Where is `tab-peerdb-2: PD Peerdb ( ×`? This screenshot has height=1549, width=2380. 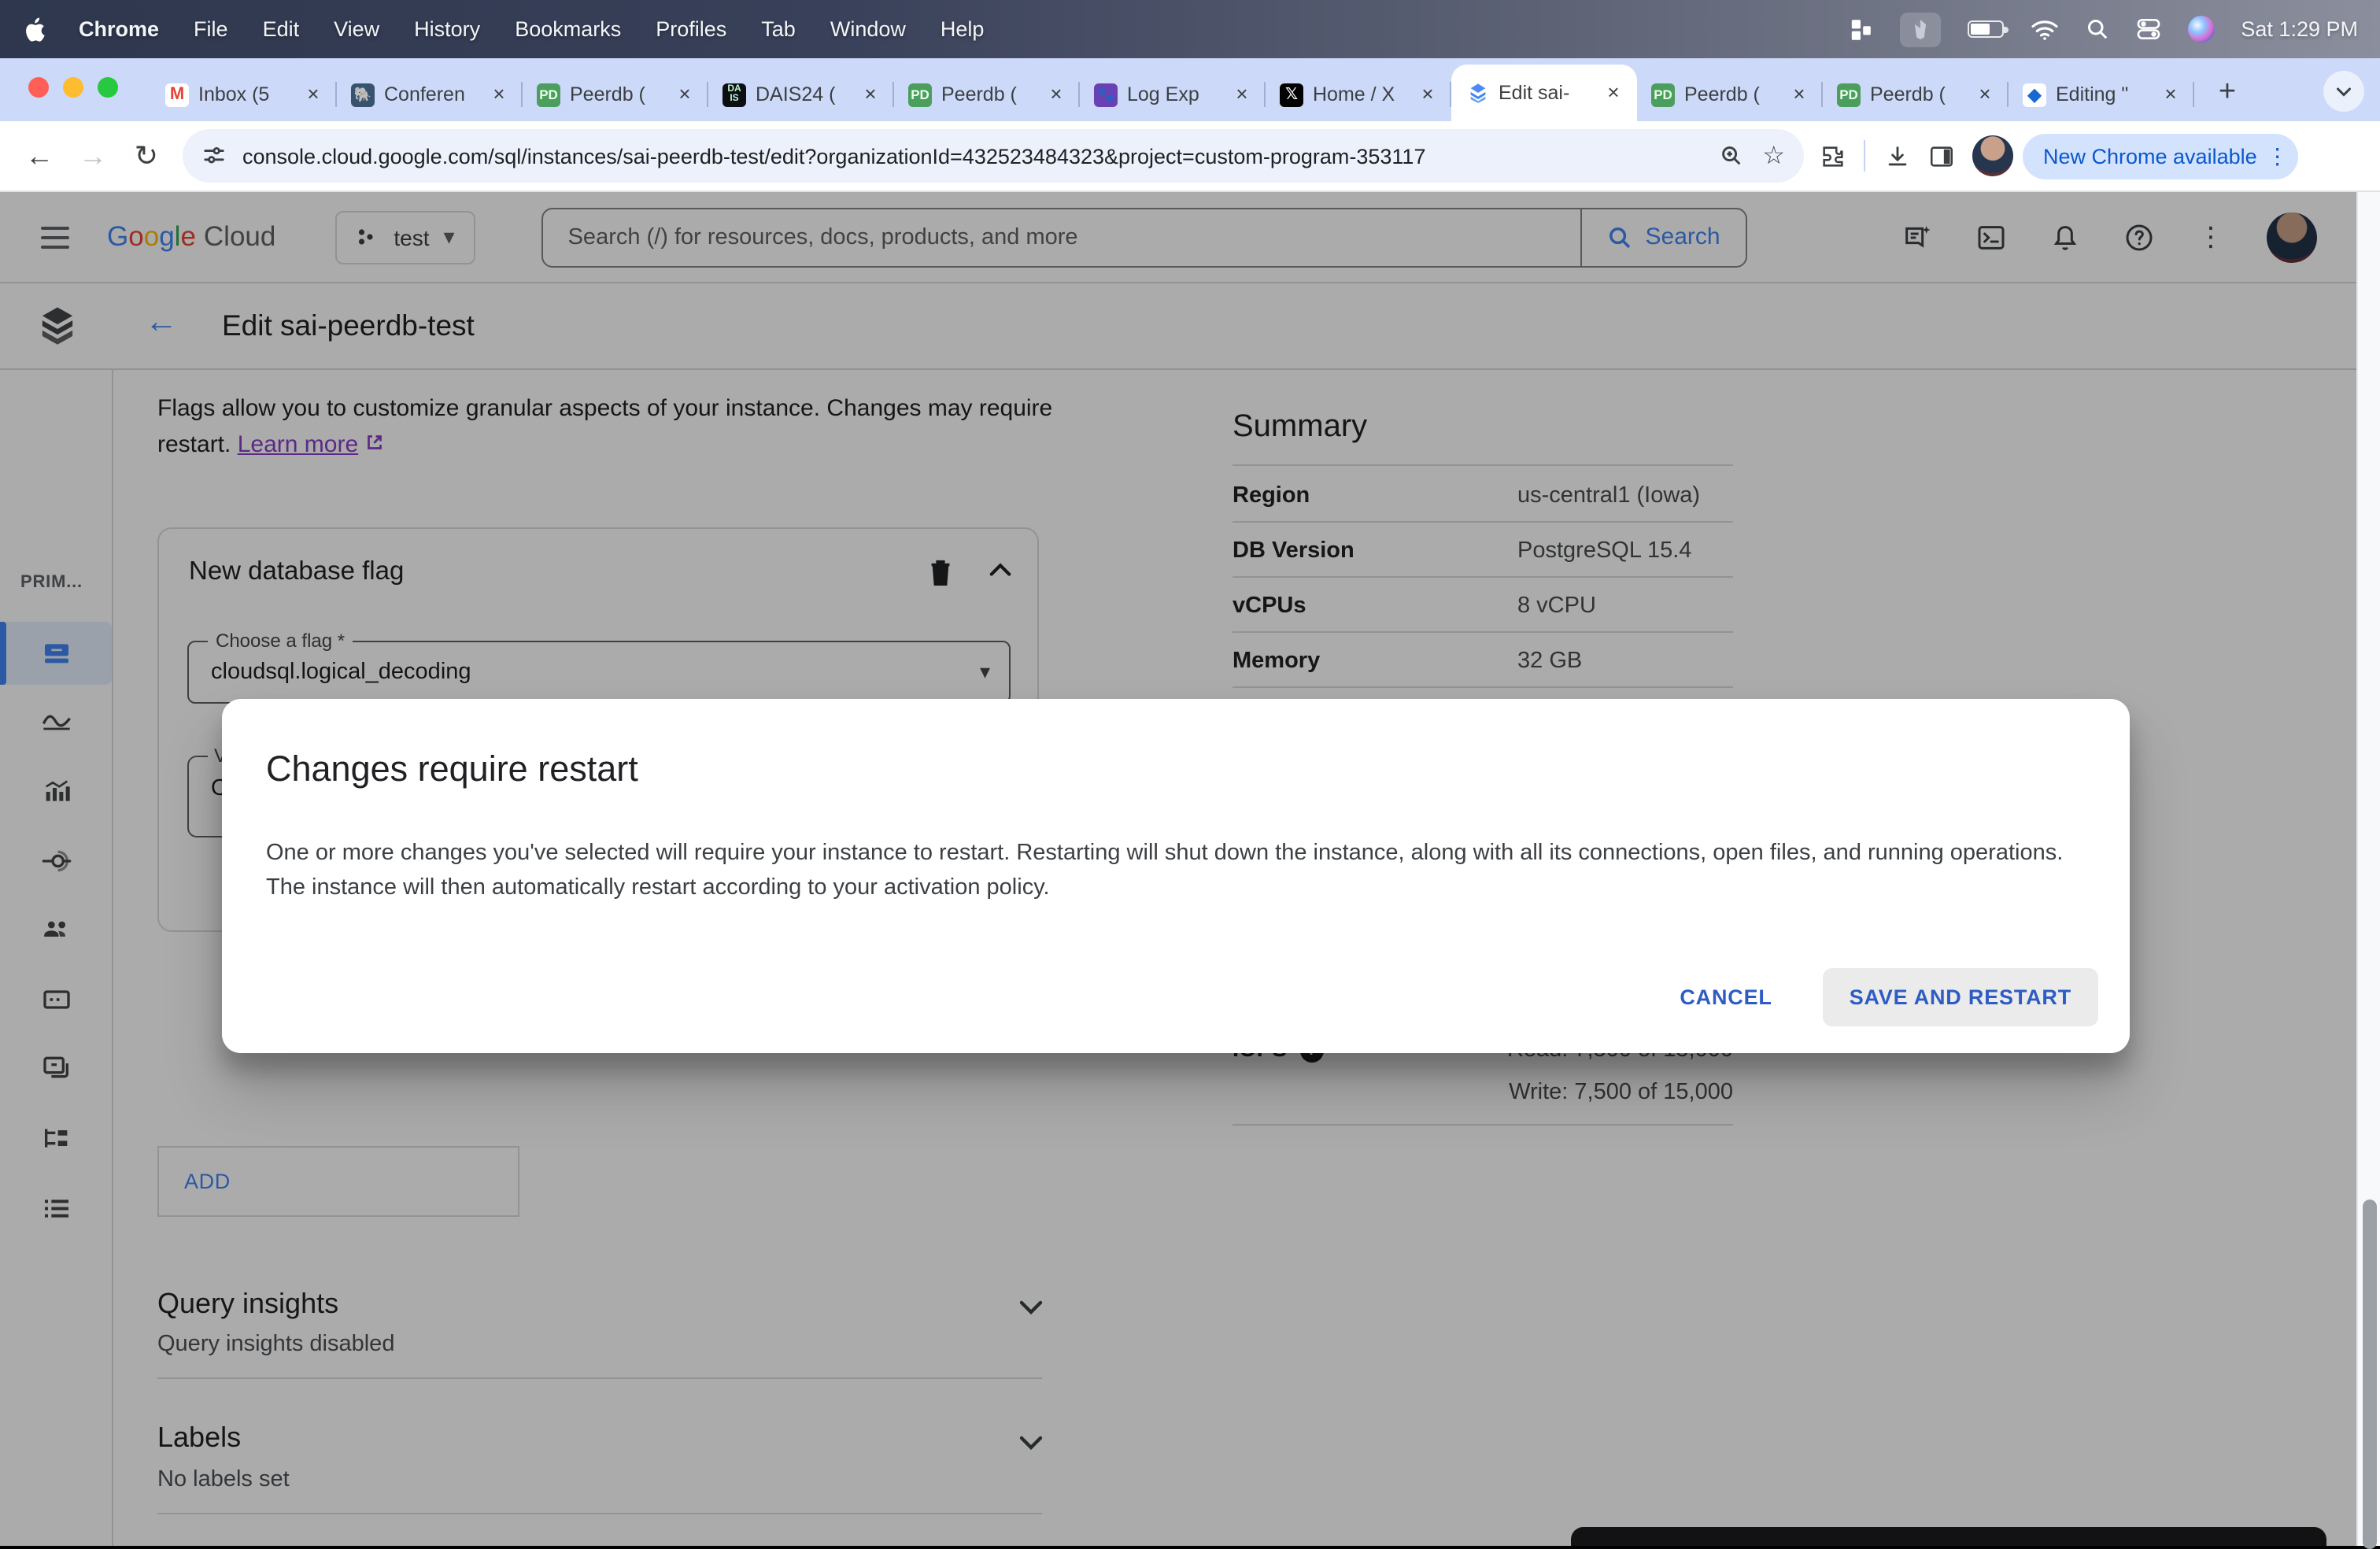
tab-peerdb-2: PD Peerdb ( × is located at coordinates (987, 94).